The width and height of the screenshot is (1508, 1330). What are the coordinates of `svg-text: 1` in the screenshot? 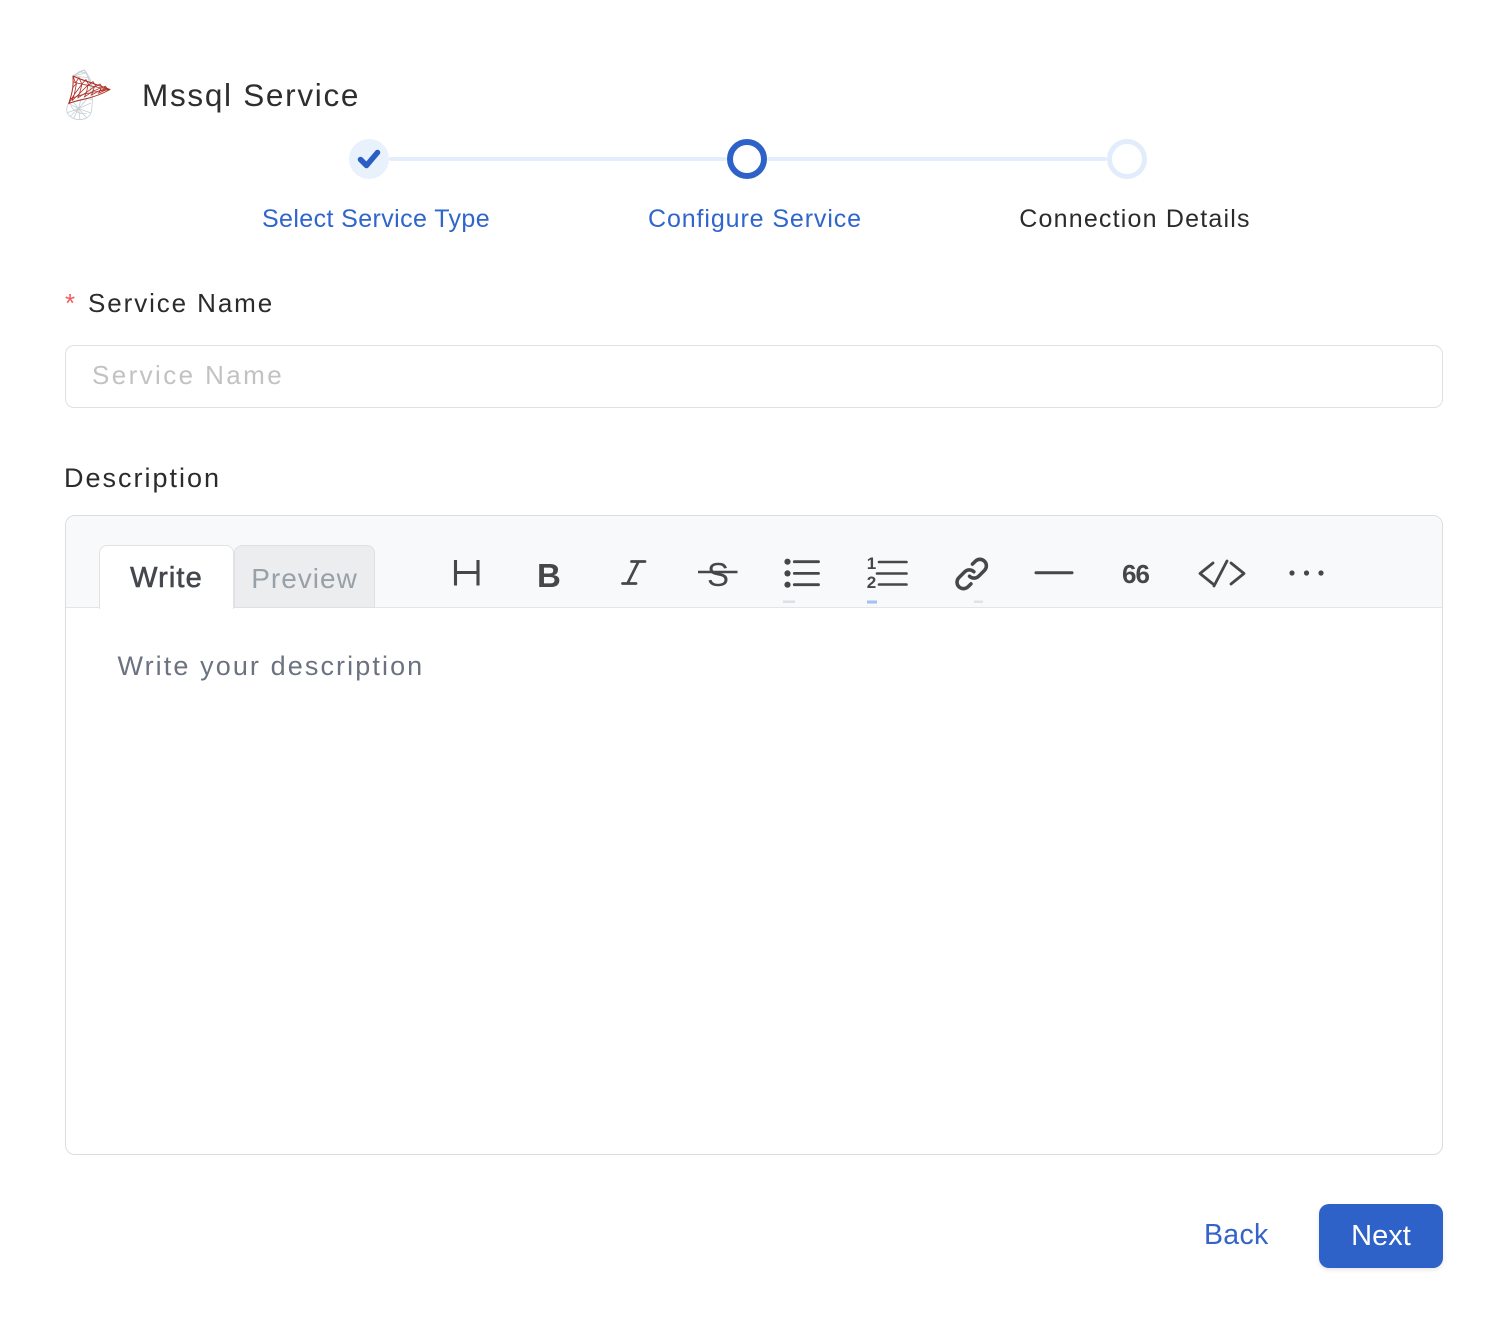 It's located at (871, 563).